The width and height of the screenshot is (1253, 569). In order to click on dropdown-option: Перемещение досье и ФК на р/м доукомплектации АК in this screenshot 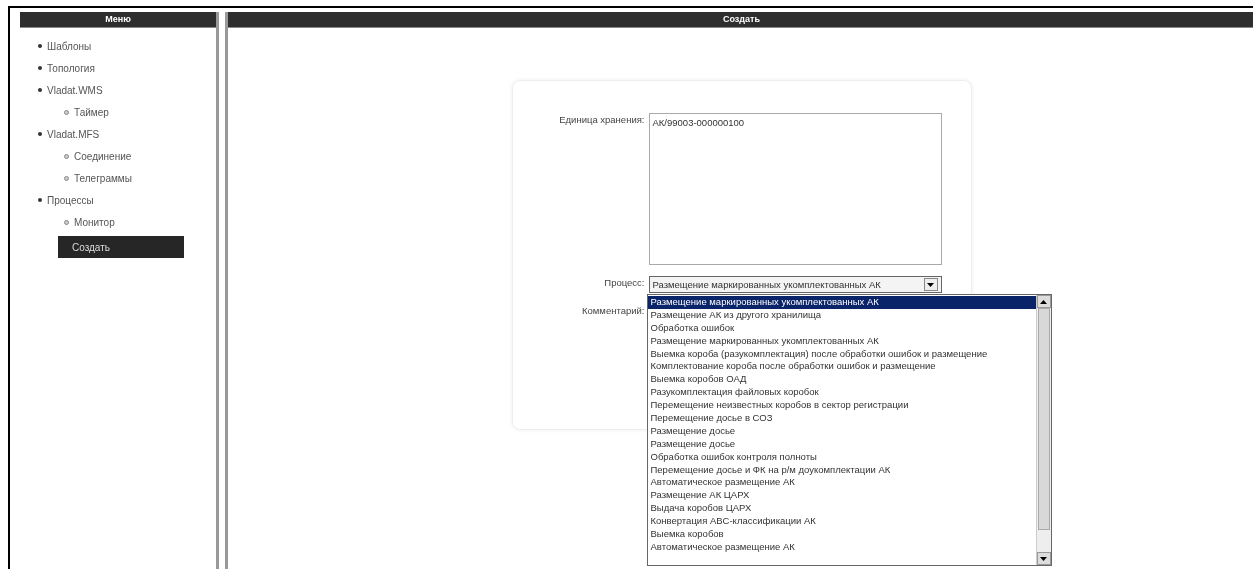, I will do `click(841, 470)`.